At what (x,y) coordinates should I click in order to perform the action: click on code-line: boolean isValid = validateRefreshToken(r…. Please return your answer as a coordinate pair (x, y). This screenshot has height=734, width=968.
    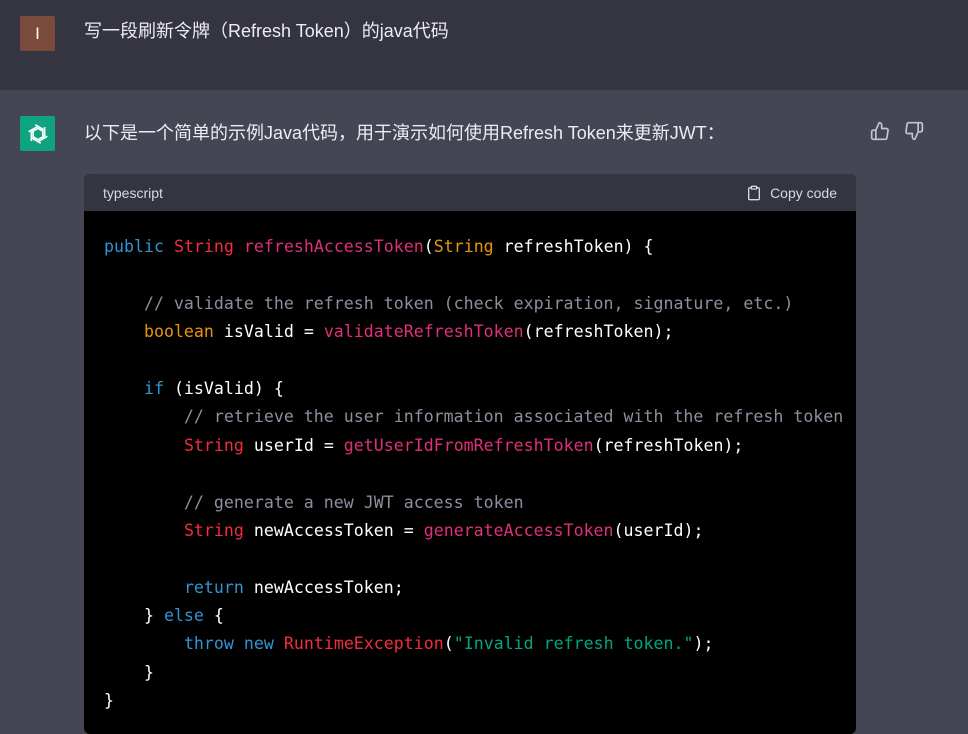
    Looking at the image, I should click on (480, 332).